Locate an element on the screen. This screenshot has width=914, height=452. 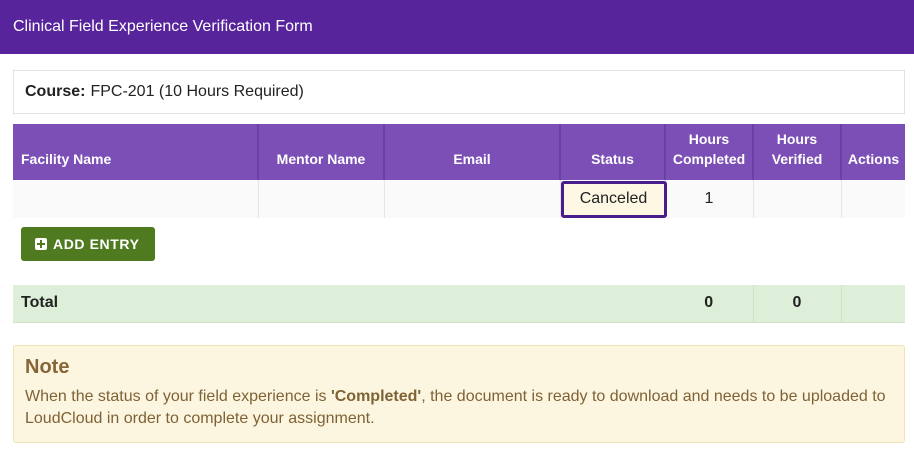
course-label: Course: is located at coordinates (55, 91).